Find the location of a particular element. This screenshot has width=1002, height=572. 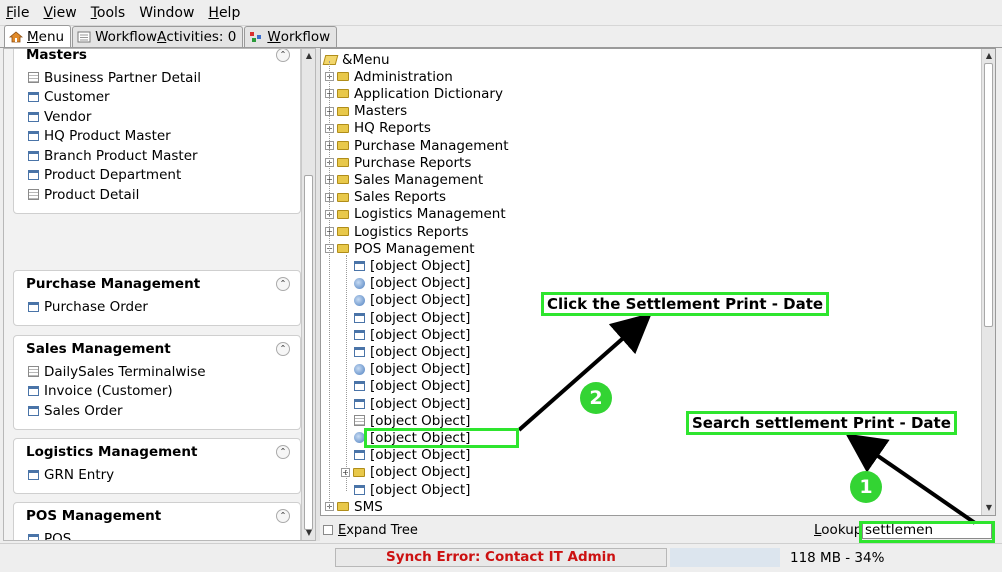

favorites-item: Invoice (Customer) is located at coordinates (157, 392).